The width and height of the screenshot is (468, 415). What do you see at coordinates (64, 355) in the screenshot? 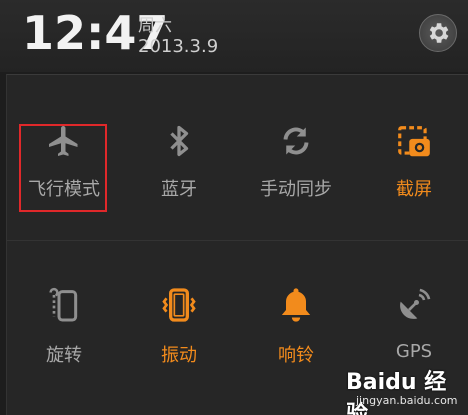
I see `toggle-label: 旋转` at bounding box center [64, 355].